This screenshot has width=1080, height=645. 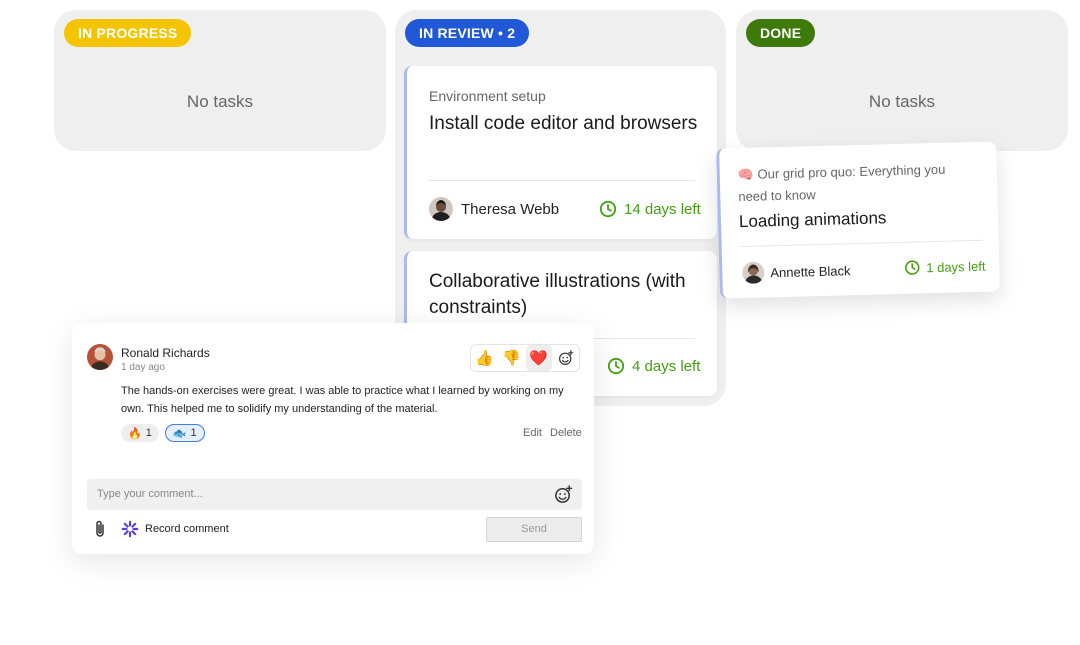 What do you see at coordinates (512, 358) in the screenshot?
I see `thumbs-down-reaction-button: 👎` at bounding box center [512, 358].